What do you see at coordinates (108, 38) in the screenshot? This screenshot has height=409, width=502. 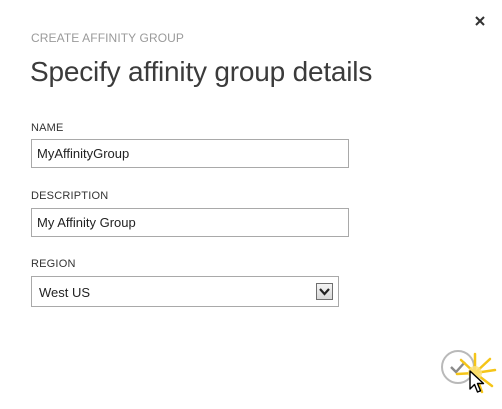 I see `dialog-label: CREATE AFFINITY GROUP` at bounding box center [108, 38].